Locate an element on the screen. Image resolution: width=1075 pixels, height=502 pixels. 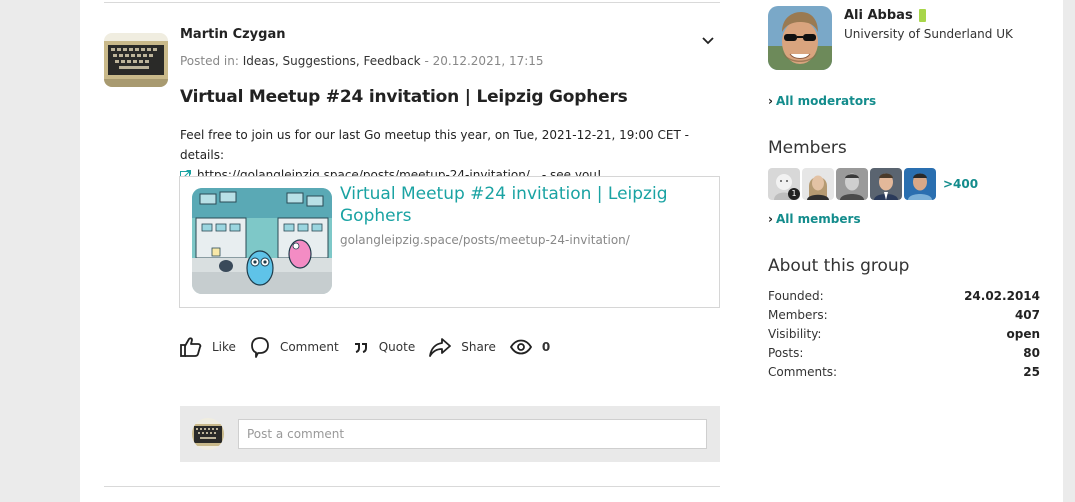
like-button: Like is located at coordinates (208, 347).